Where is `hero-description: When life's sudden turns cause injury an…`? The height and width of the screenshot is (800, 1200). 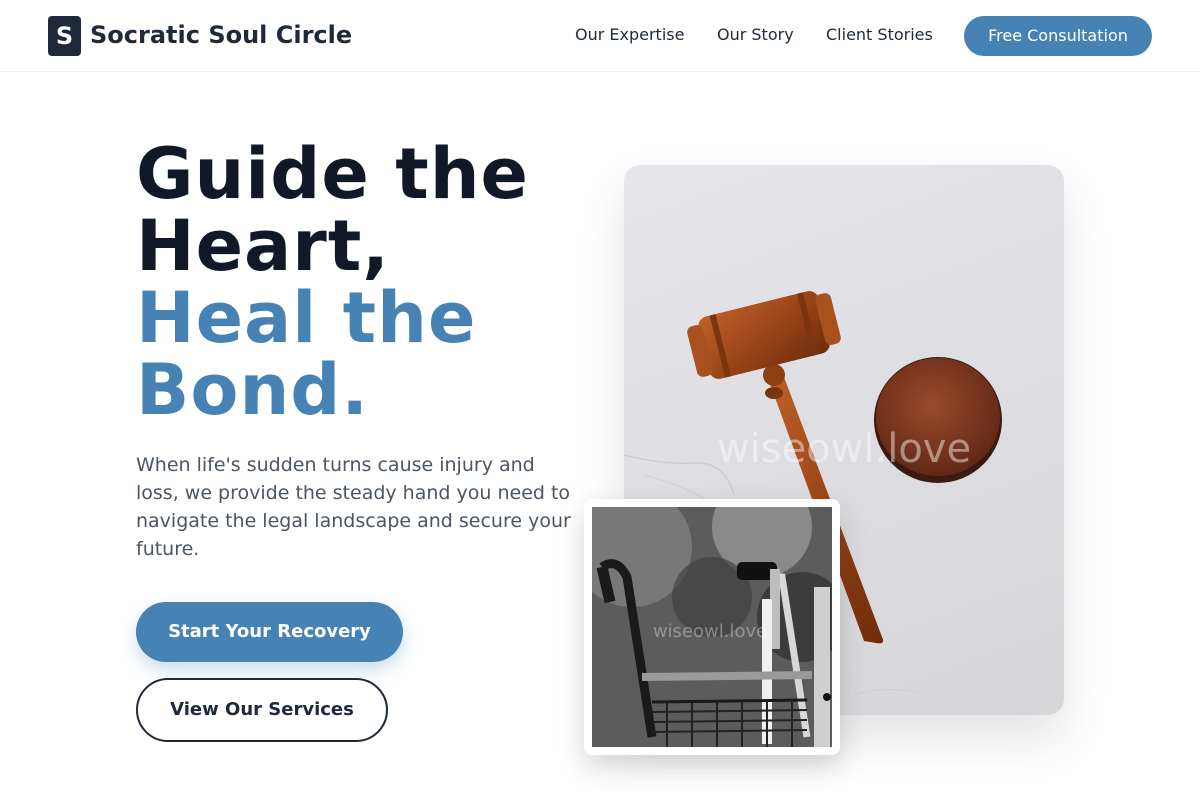
hero-description: When life's sudden turns cause injury an… is located at coordinates (353, 507).